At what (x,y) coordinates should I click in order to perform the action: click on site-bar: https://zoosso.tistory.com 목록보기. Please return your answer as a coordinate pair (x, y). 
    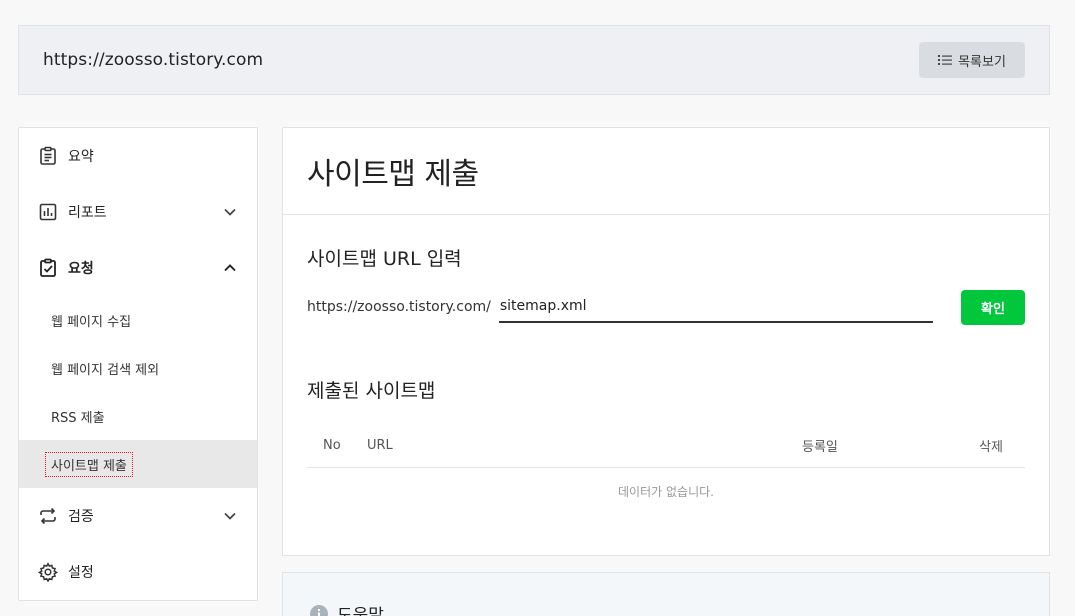
    Looking at the image, I should click on (534, 60).